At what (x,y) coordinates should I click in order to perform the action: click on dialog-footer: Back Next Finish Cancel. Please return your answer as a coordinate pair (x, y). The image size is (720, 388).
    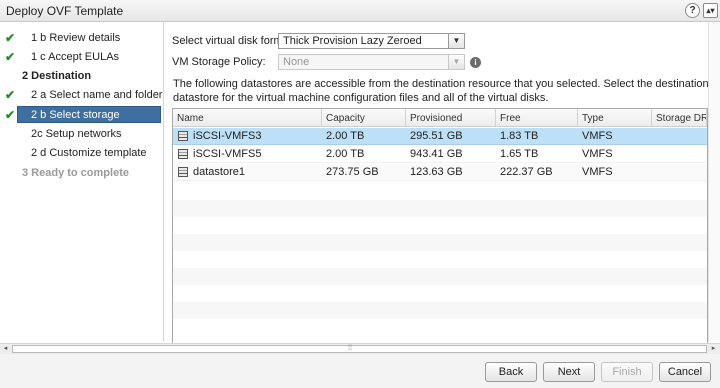
    Looking at the image, I should click on (360, 371).